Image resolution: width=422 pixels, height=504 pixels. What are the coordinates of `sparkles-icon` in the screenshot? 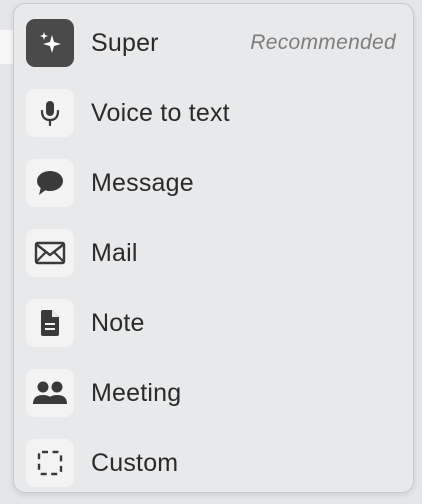 It's located at (50, 43).